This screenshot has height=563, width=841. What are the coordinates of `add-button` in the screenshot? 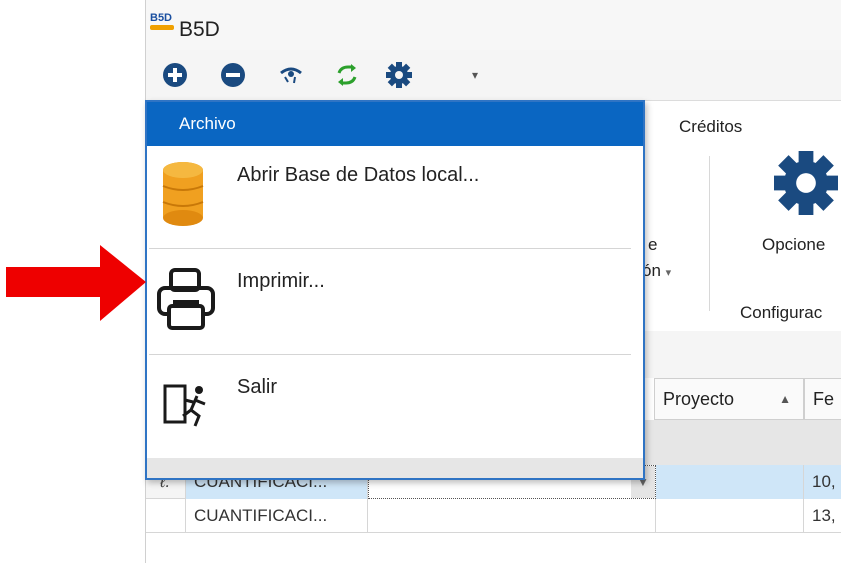 It's located at (175, 75).